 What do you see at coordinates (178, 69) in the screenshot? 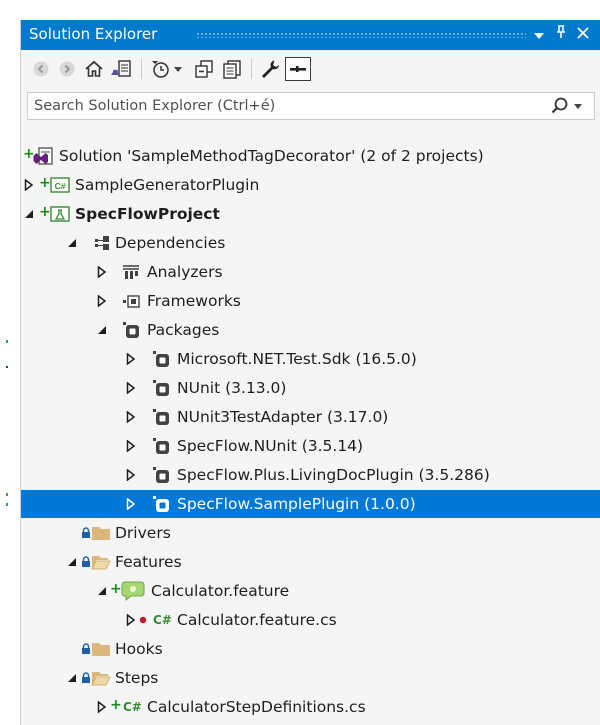
I see `filter-dropdown-icon` at bounding box center [178, 69].